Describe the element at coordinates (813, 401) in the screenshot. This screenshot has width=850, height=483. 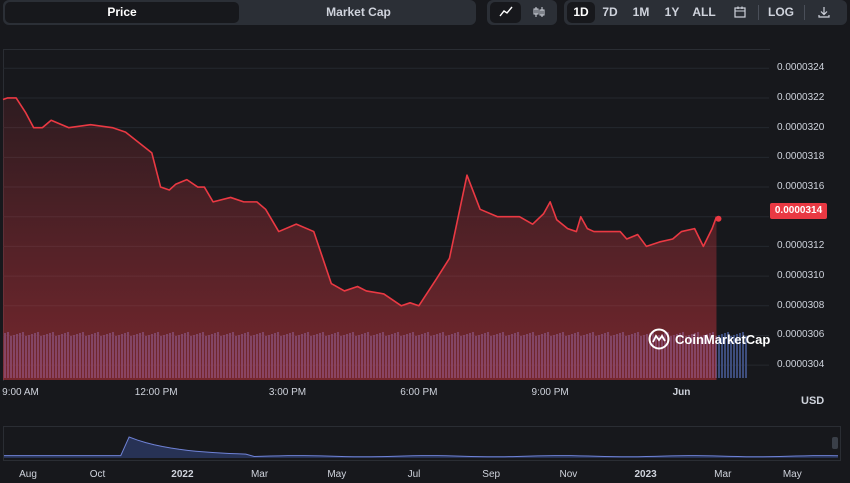
I see `currency-label: USD` at that location.